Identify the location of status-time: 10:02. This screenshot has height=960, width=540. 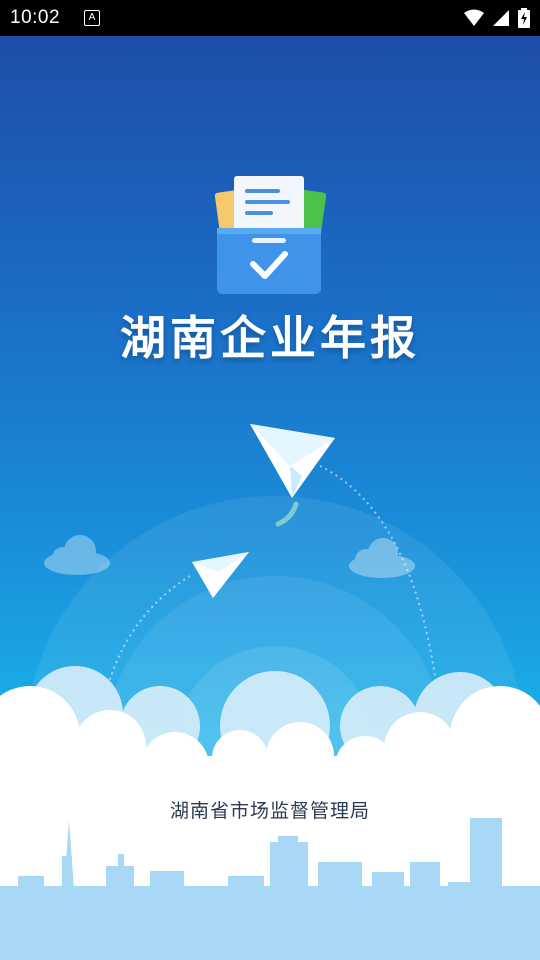
(35, 17).